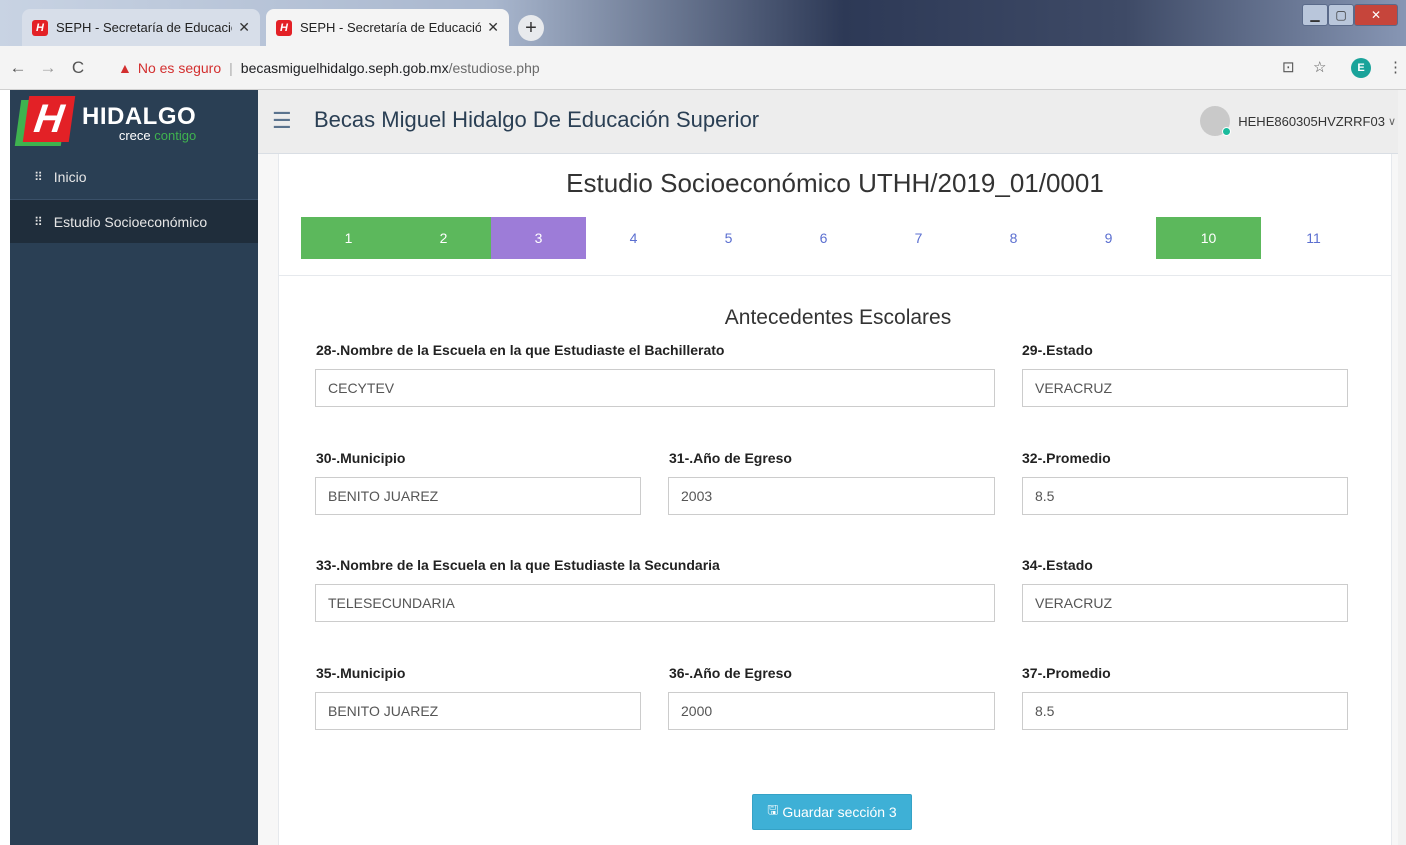  I want to click on q35-label: 35-.Municipio, so click(361, 673).